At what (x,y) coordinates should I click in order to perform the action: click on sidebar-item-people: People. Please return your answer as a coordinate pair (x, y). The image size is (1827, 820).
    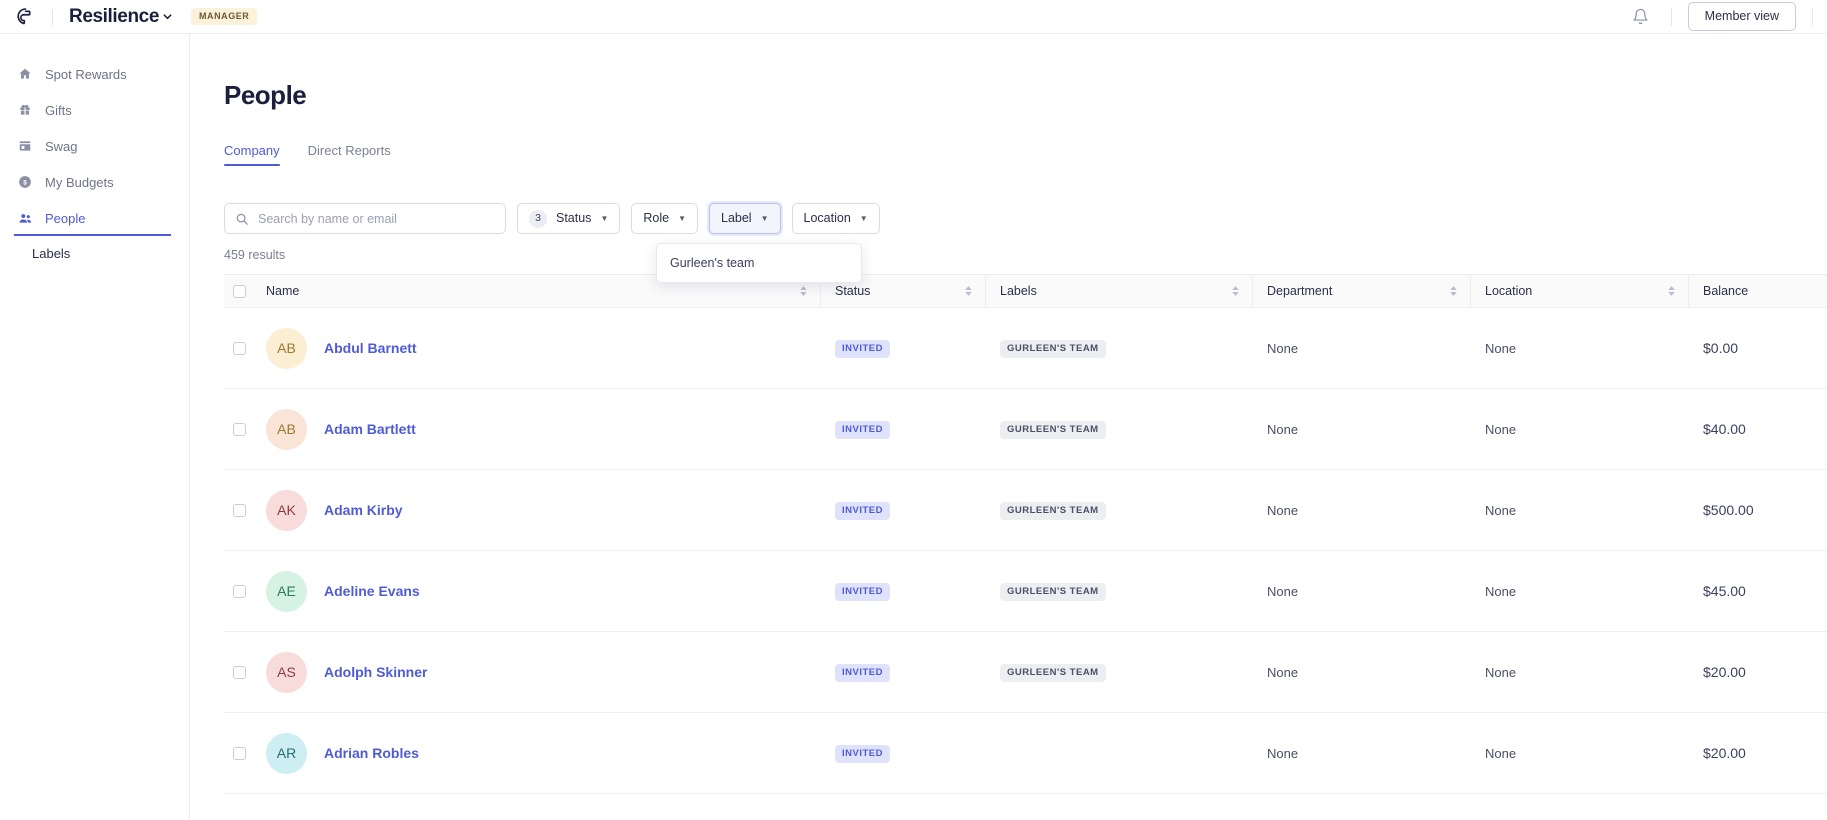
    Looking at the image, I should click on (94, 218).